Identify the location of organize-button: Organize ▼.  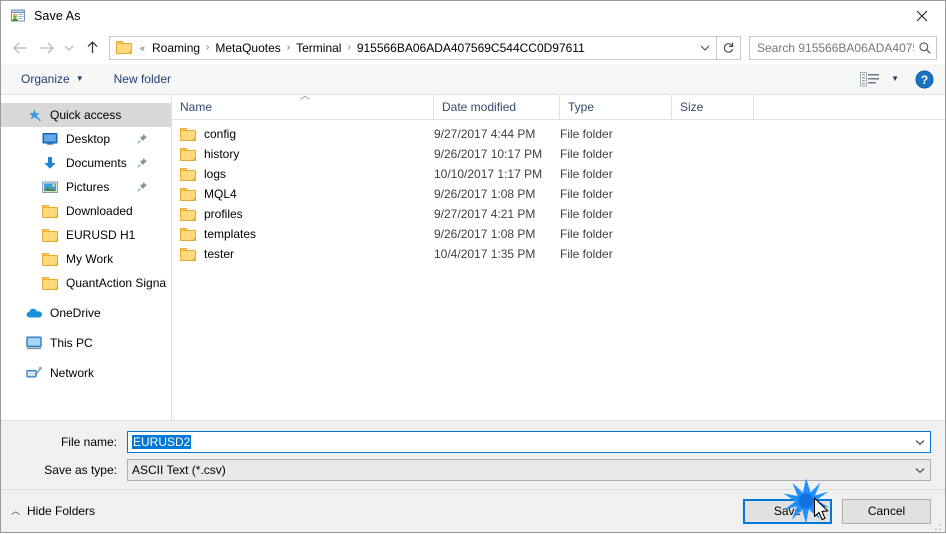
(52, 79).